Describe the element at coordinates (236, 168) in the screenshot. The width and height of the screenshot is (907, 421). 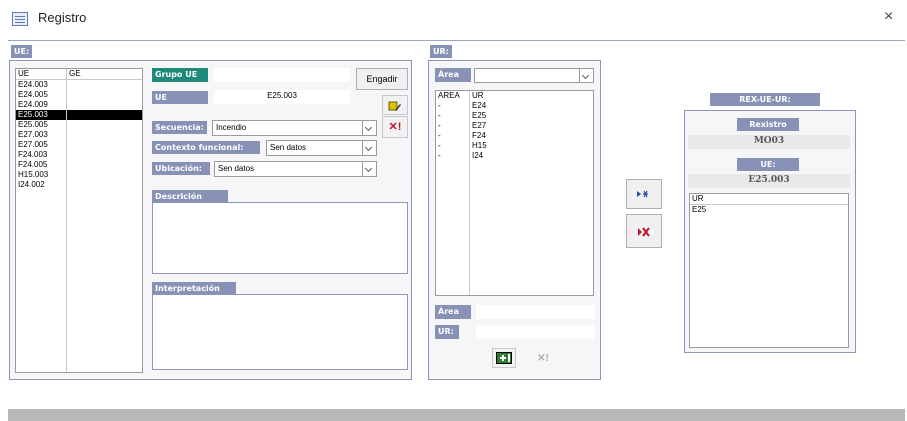
I see `ubicacion-value: Sen datos` at that location.